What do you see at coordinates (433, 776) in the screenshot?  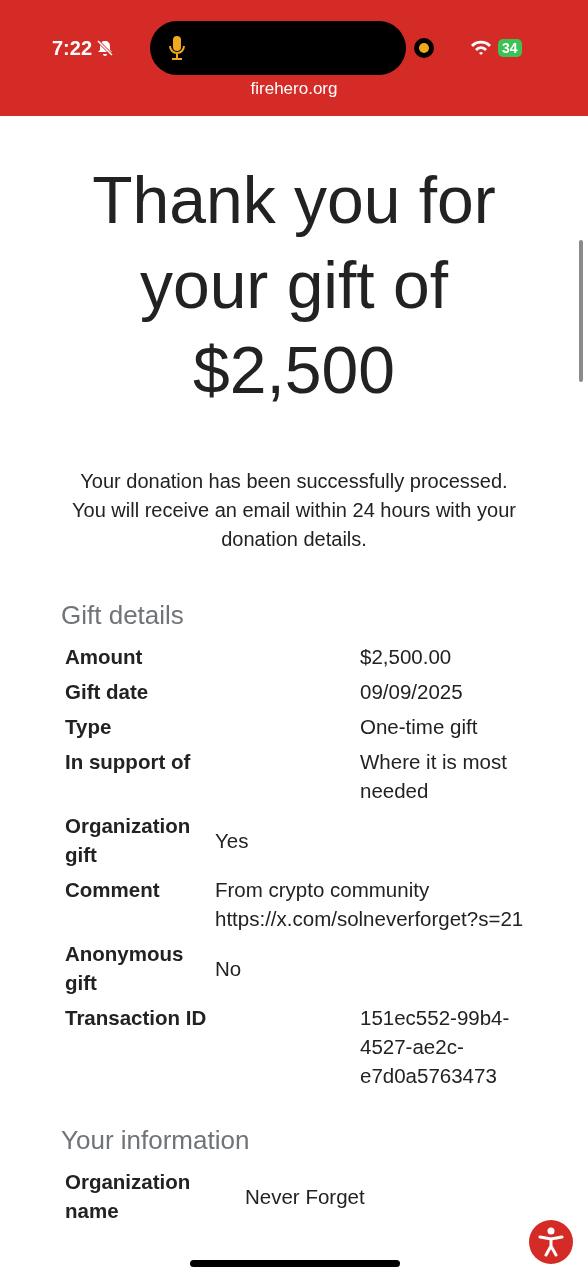 I see `detail-value: Where it is most needed` at bounding box center [433, 776].